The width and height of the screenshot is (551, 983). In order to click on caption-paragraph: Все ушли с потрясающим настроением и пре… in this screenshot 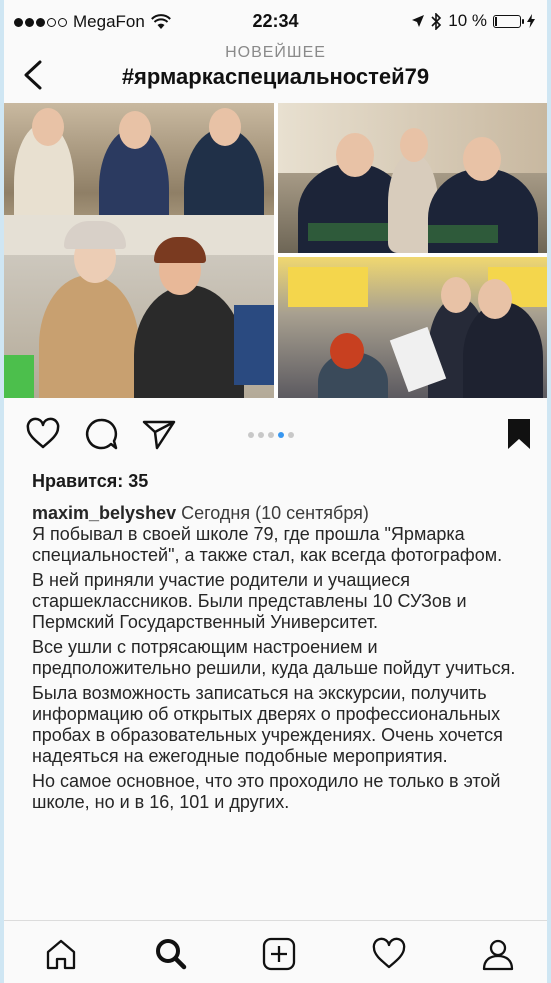, I will do `click(274, 657)`.